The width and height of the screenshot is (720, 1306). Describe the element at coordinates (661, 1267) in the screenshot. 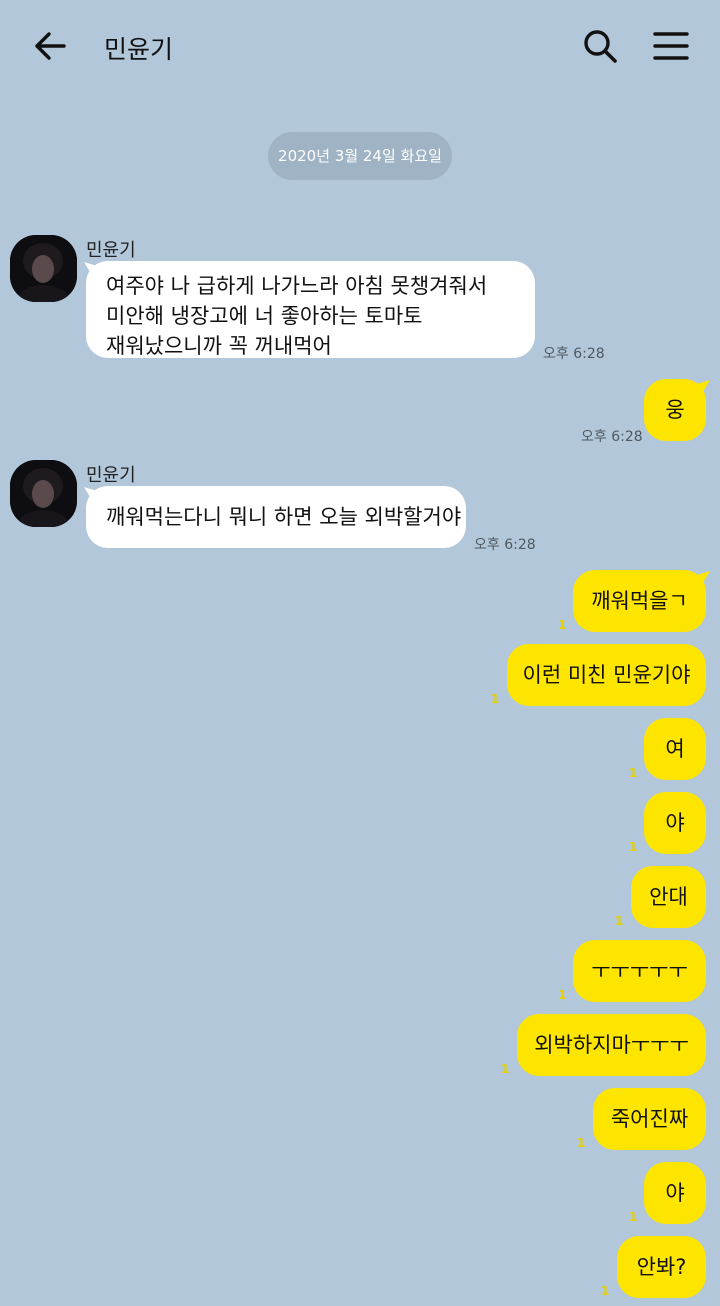

I see `message-bubble-outgoing: 안봐?` at that location.